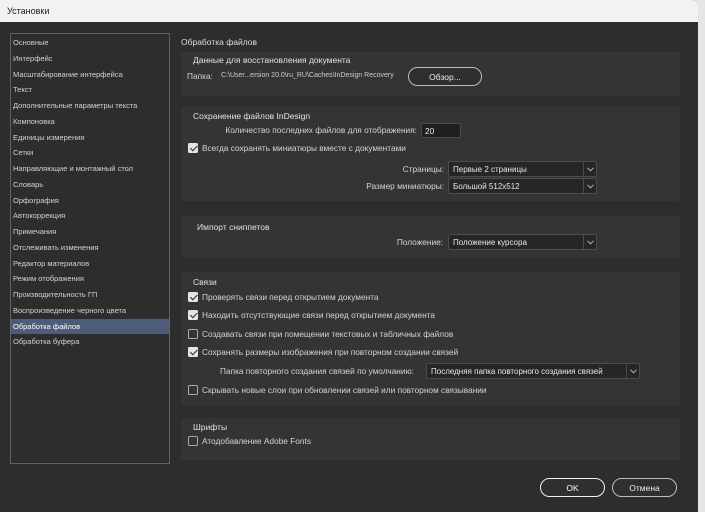 This screenshot has width=705, height=512. Describe the element at coordinates (349, 11) in the screenshot. I see `title-bar: Установки` at that location.